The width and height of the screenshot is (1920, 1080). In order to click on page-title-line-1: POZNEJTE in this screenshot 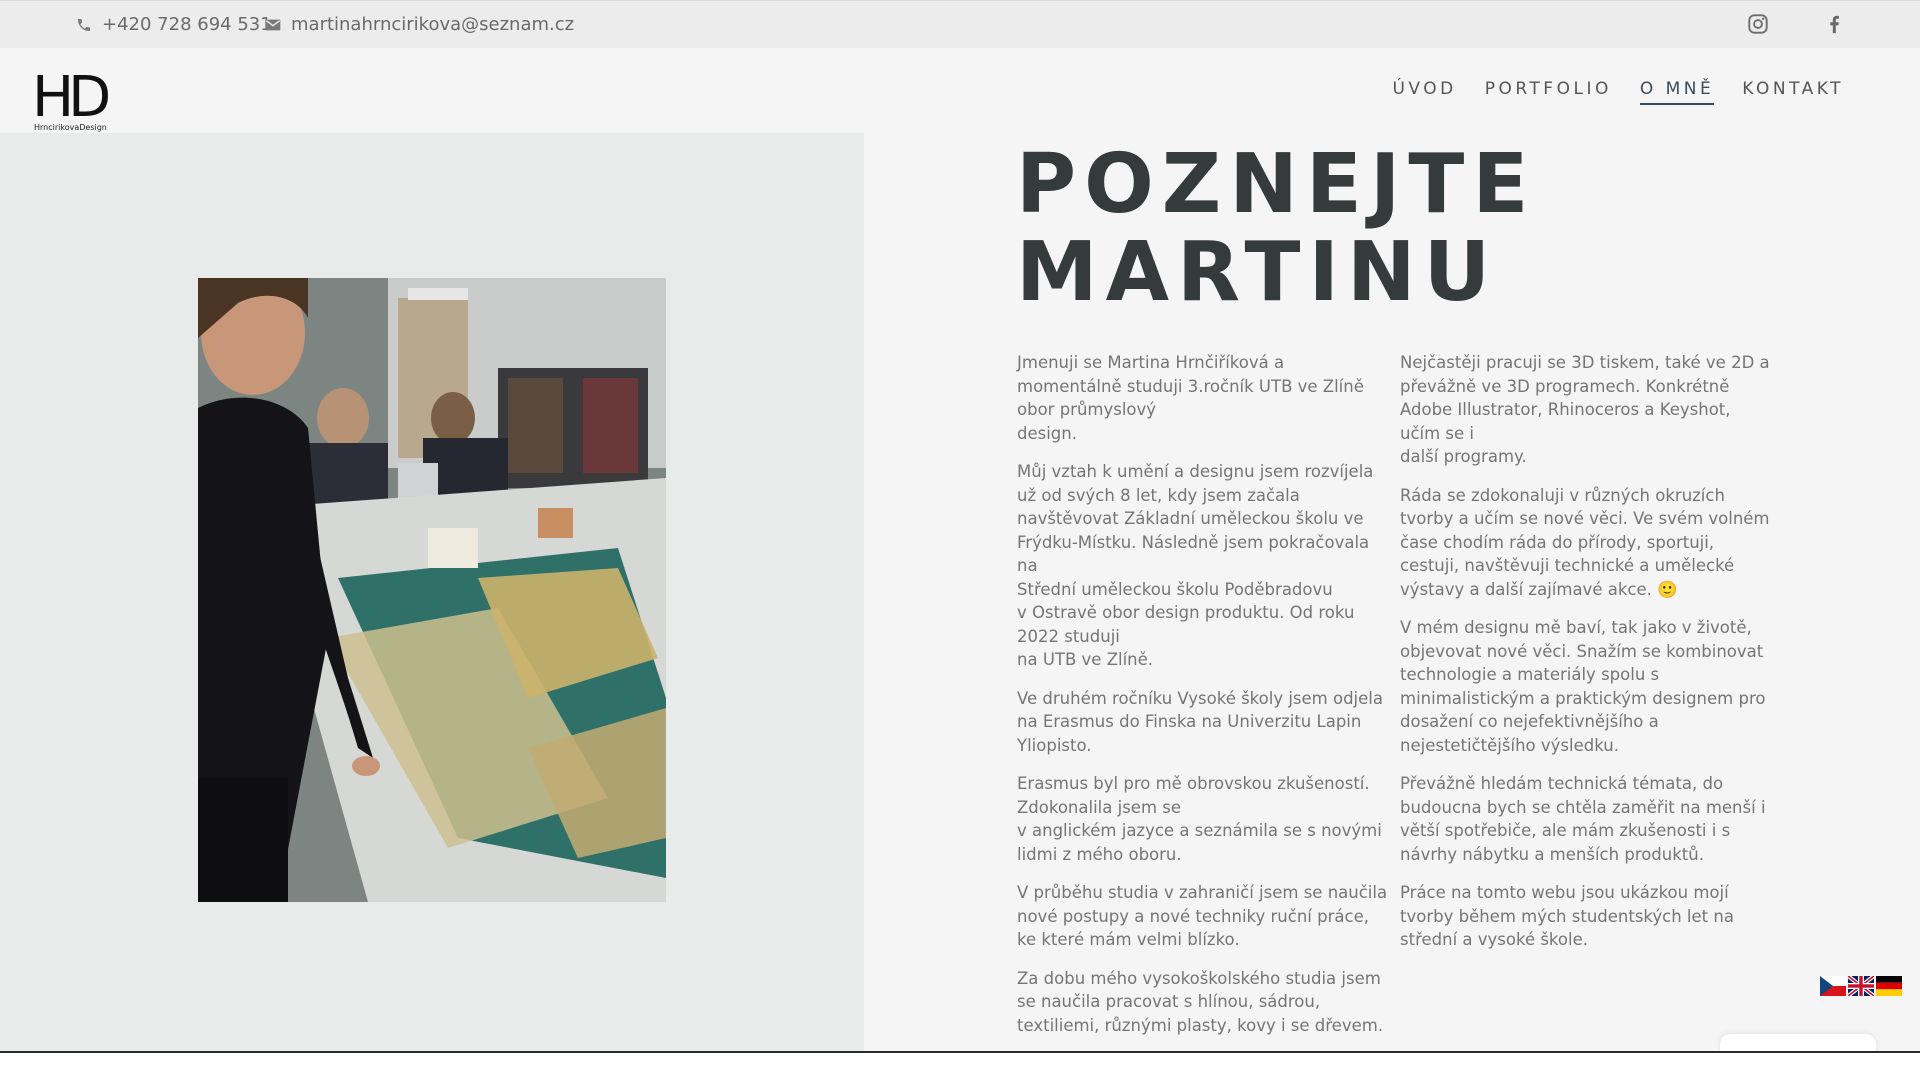, I will do `click(1276, 184)`.